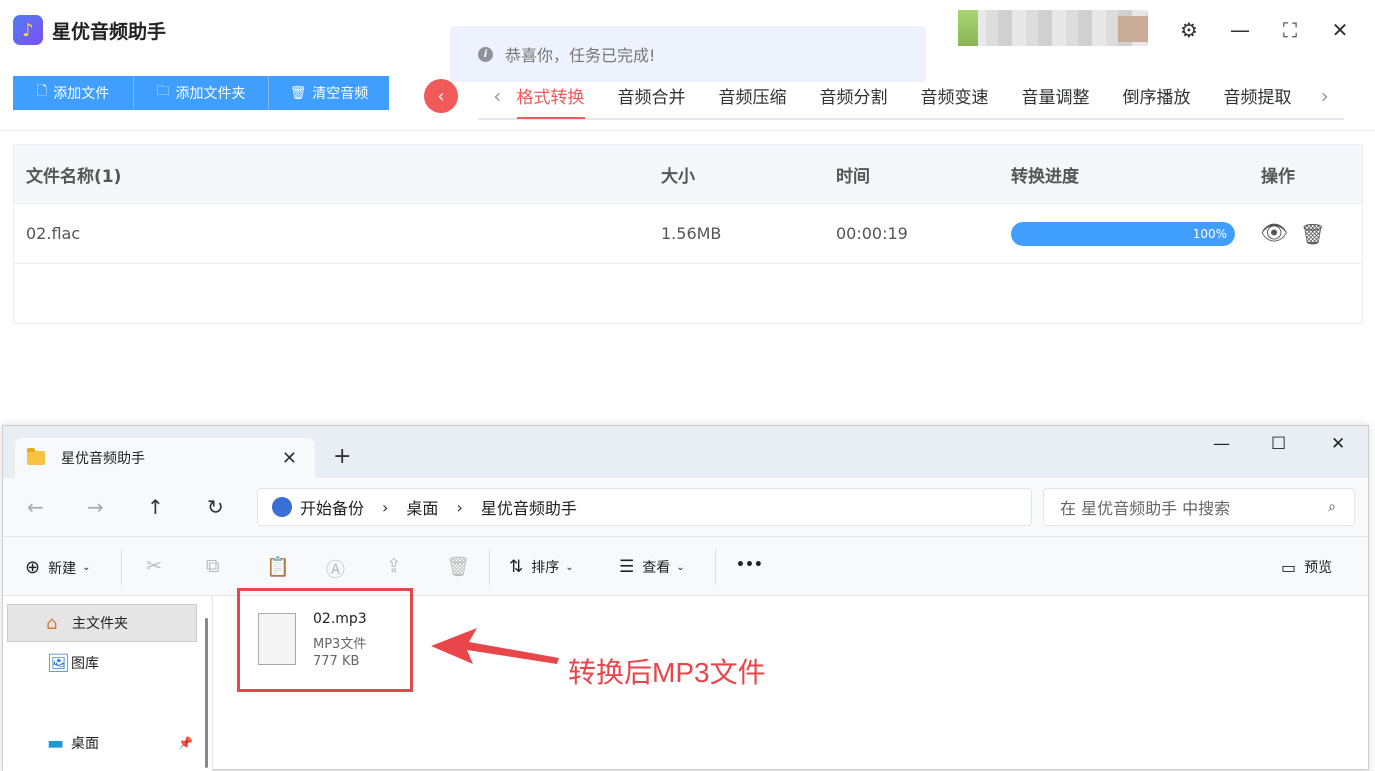 The height and width of the screenshot is (771, 1375). What do you see at coordinates (108, 683) in the screenshot?
I see `explorer-sidebar: ⌂ 主文件夹 🖼 图库 ▬ 桌面 📌` at bounding box center [108, 683].